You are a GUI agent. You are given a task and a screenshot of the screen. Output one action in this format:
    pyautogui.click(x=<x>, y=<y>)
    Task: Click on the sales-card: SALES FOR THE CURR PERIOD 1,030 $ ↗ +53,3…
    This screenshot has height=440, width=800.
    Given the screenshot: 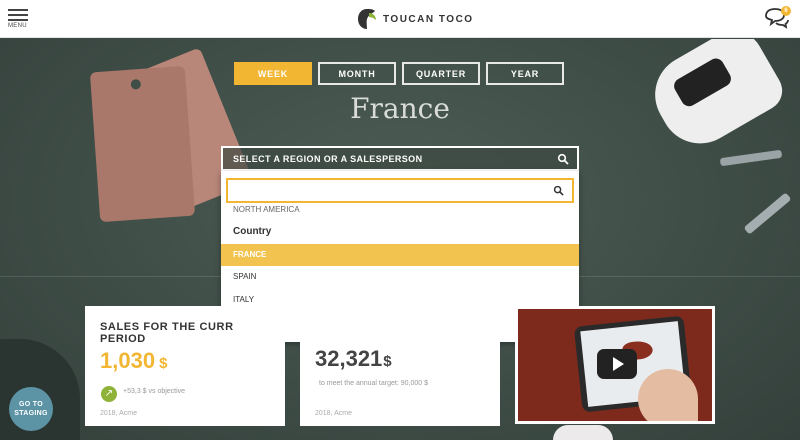 What is the action you would take?
    pyautogui.click(x=185, y=366)
    